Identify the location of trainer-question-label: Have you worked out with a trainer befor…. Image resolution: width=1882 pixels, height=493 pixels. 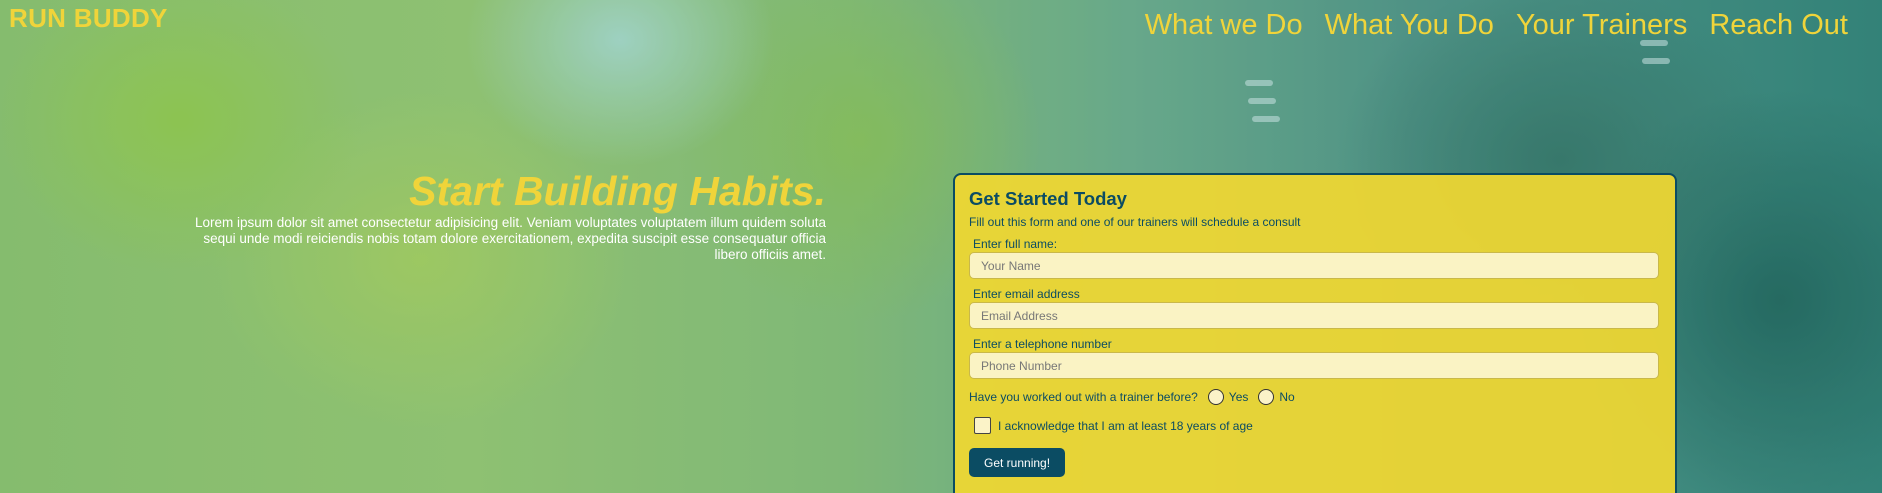
(1083, 397).